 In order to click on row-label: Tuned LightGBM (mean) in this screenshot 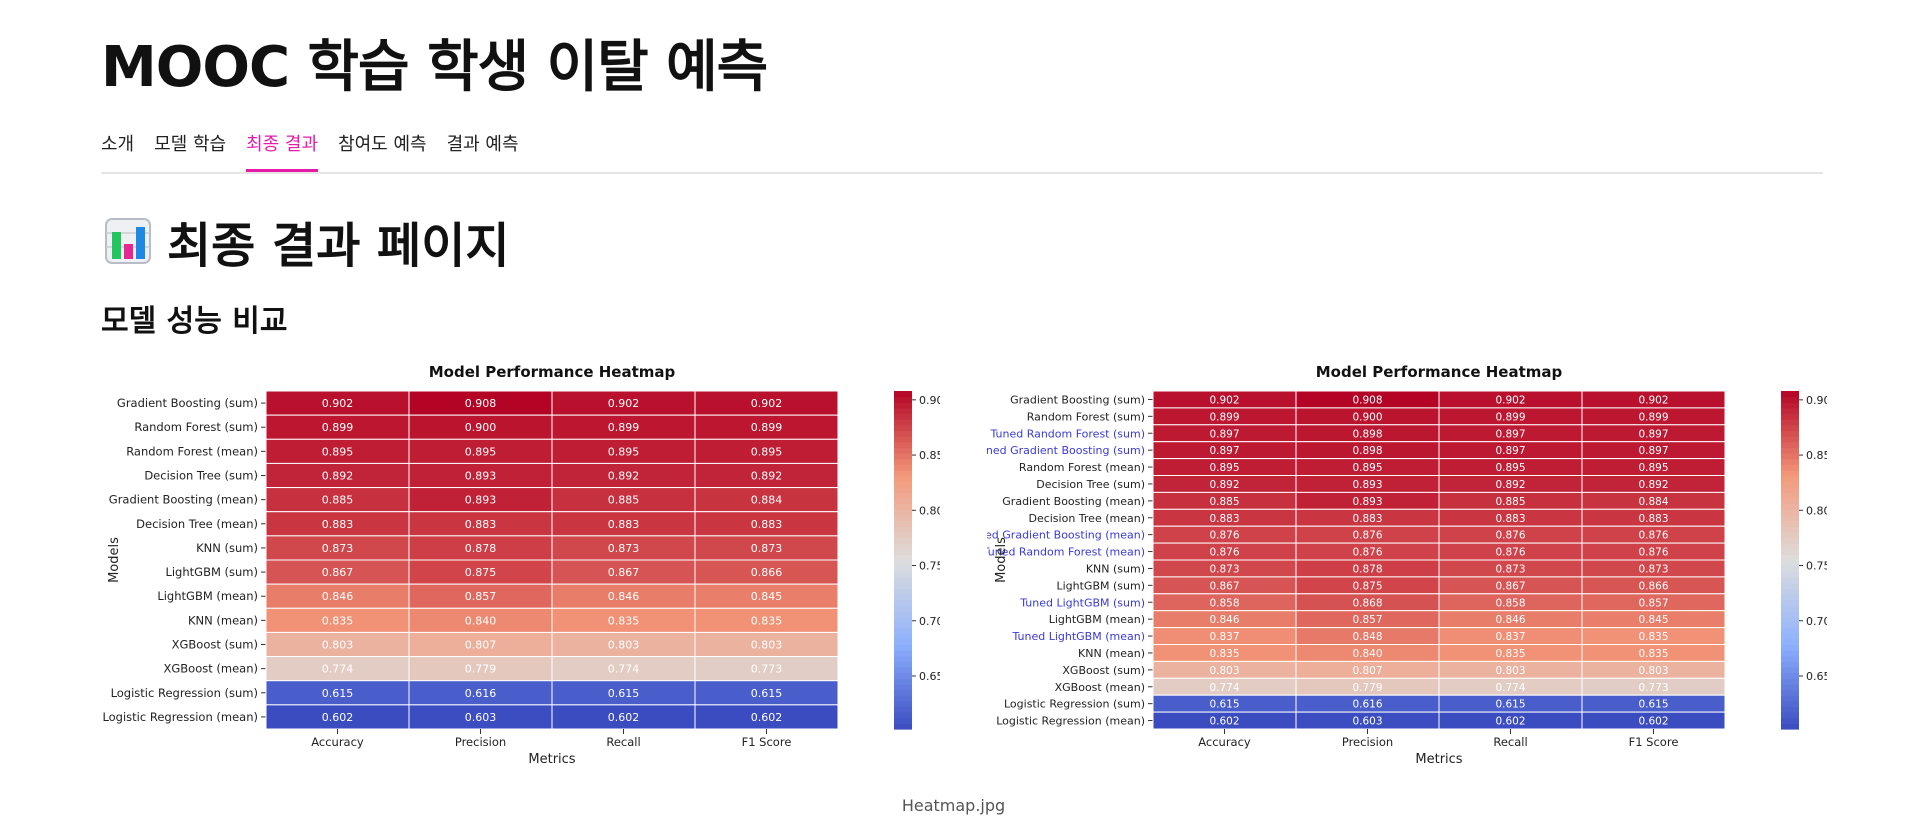, I will do `click(1078, 636)`.